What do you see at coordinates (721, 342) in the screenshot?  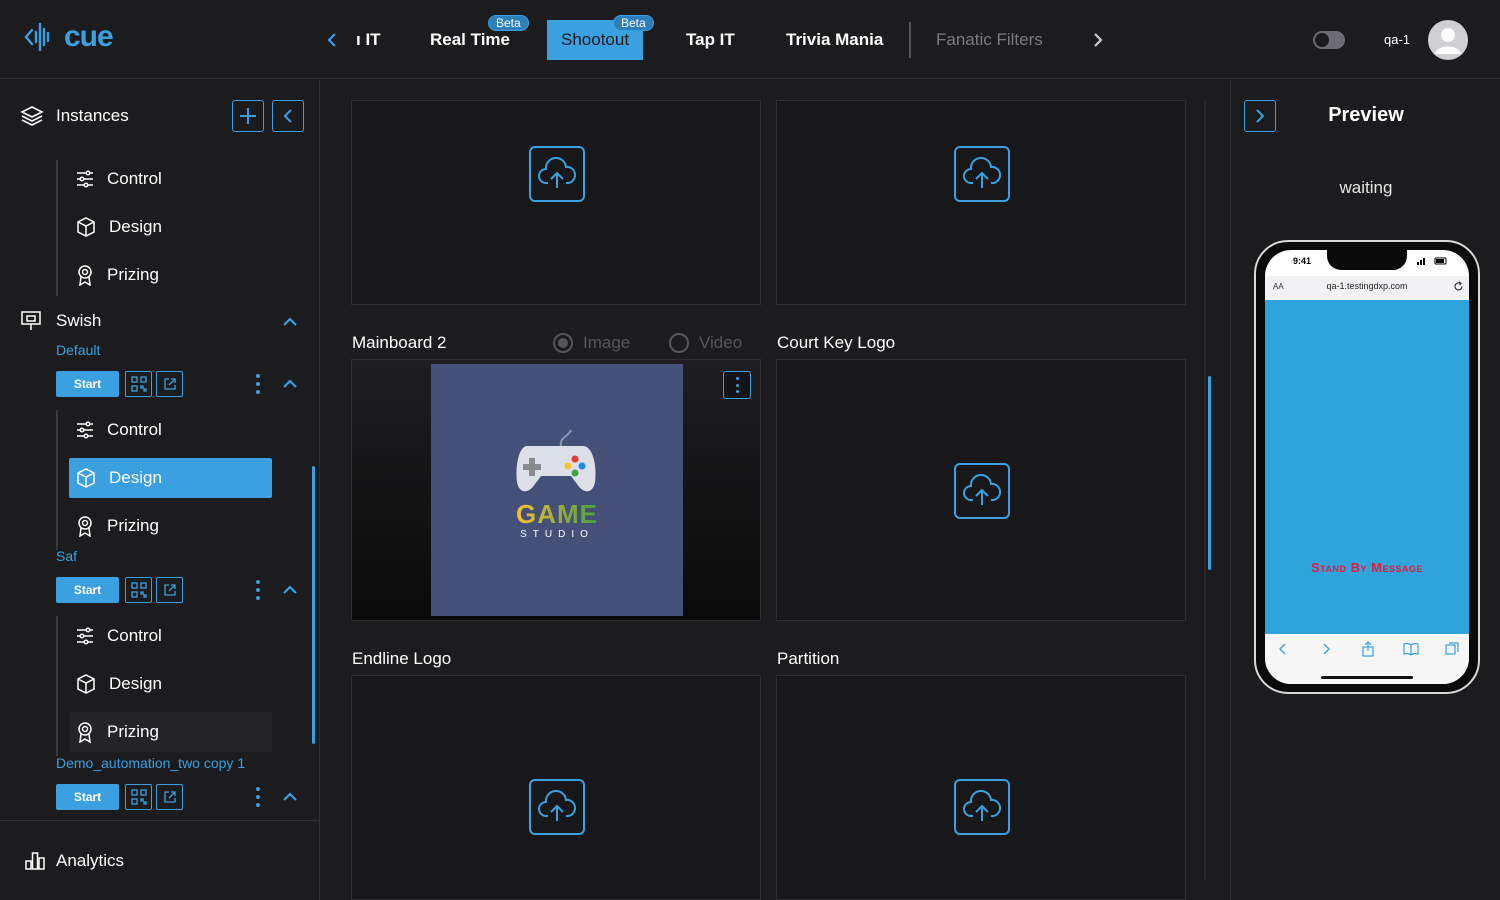 I see `radio-label: Video` at bounding box center [721, 342].